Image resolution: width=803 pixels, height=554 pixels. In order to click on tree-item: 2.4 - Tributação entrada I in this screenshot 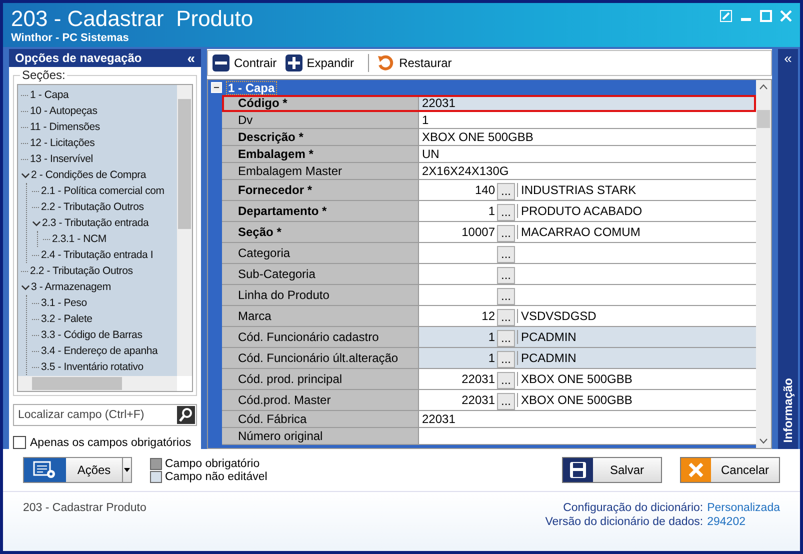, I will do `click(97, 255)`.